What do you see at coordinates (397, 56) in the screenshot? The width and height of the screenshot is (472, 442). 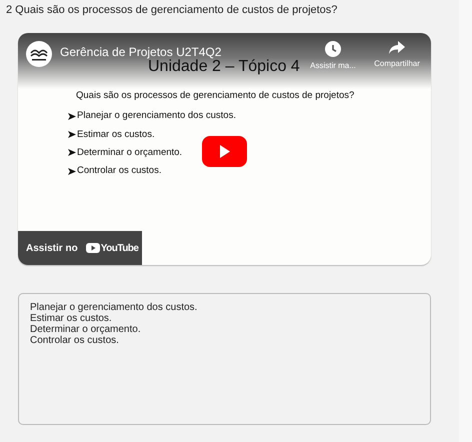 I see `player-action-button: Compartilhar` at bounding box center [397, 56].